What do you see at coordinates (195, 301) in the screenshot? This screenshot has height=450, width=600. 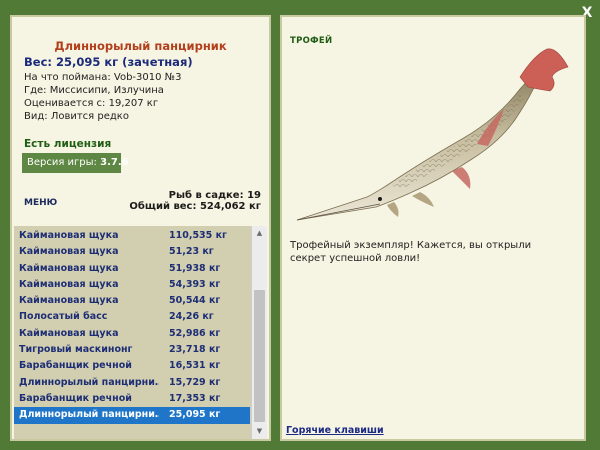 I see `fish-weight-value: 50,544 кг` at bounding box center [195, 301].